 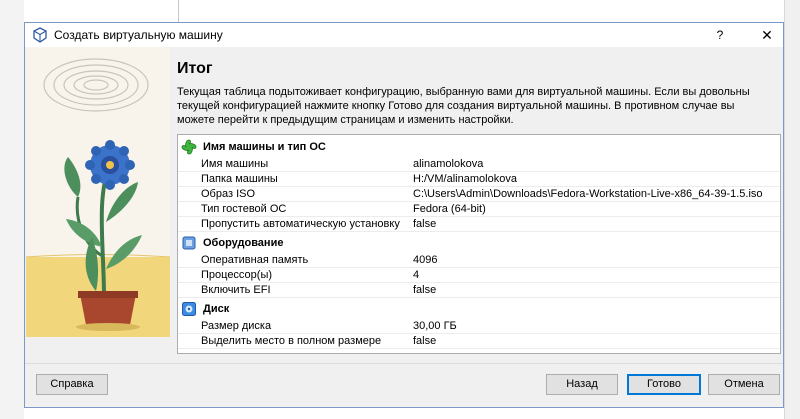 What do you see at coordinates (404, 363) in the screenshot?
I see `button-divider` at bounding box center [404, 363].